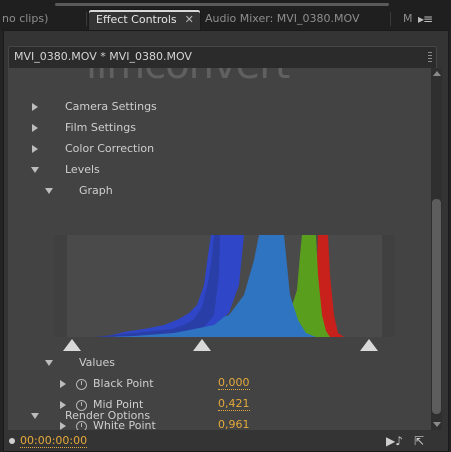 This screenshot has width=451, height=452. I want to click on grip-icon, so click(430, 57).